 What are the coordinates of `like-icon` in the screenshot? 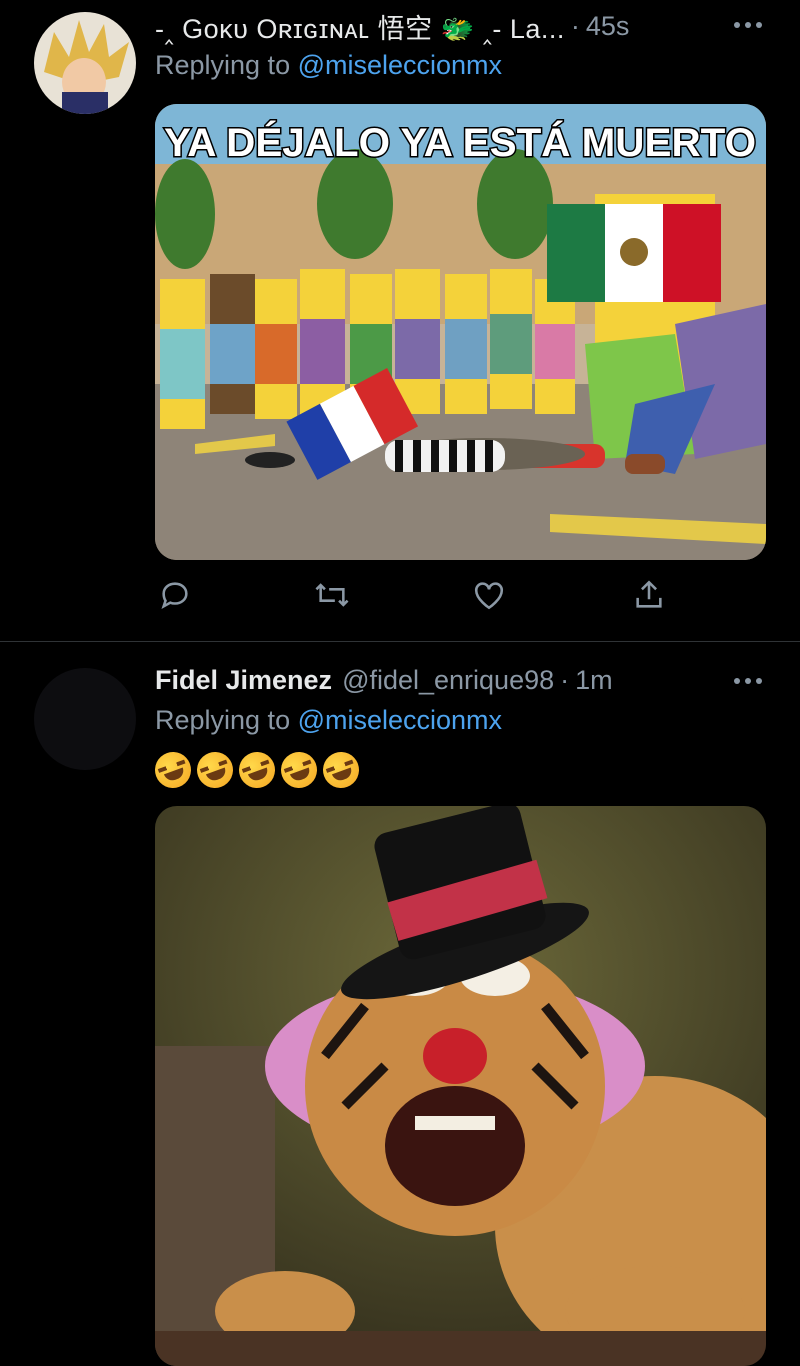 It's located at (489, 595).